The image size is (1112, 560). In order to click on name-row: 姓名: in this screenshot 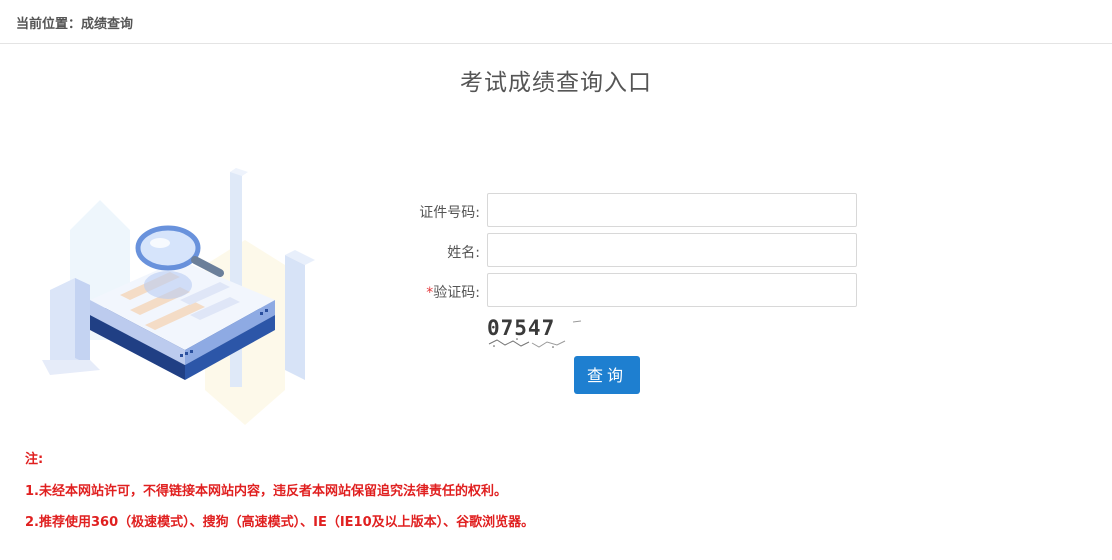, I will do `click(625, 250)`.